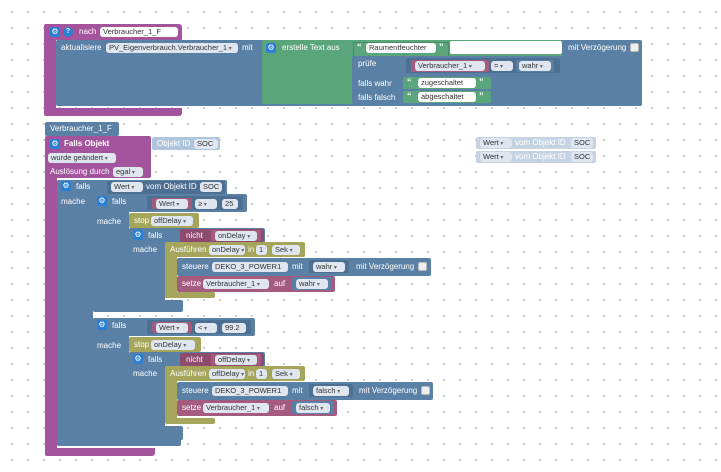  What do you see at coordinates (82, 158) in the screenshot?
I see `trigger-mode-dropdown: wurde geändert` at bounding box center [82, 158].